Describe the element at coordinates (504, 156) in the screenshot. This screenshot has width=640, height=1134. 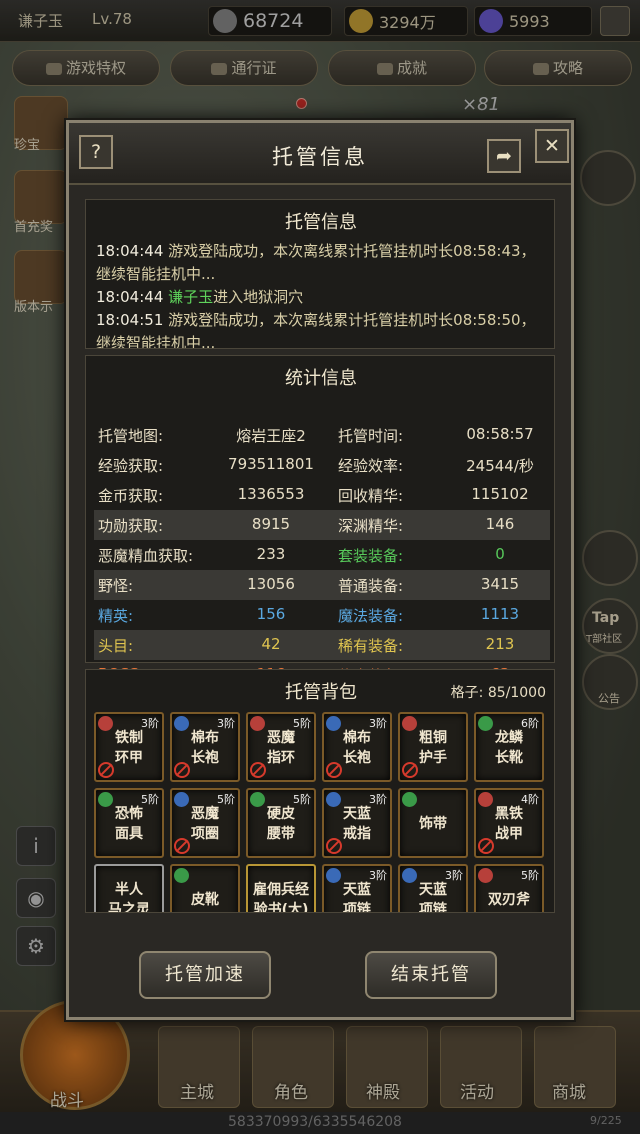
I see `share-arrow-icon: ➦` at that location.